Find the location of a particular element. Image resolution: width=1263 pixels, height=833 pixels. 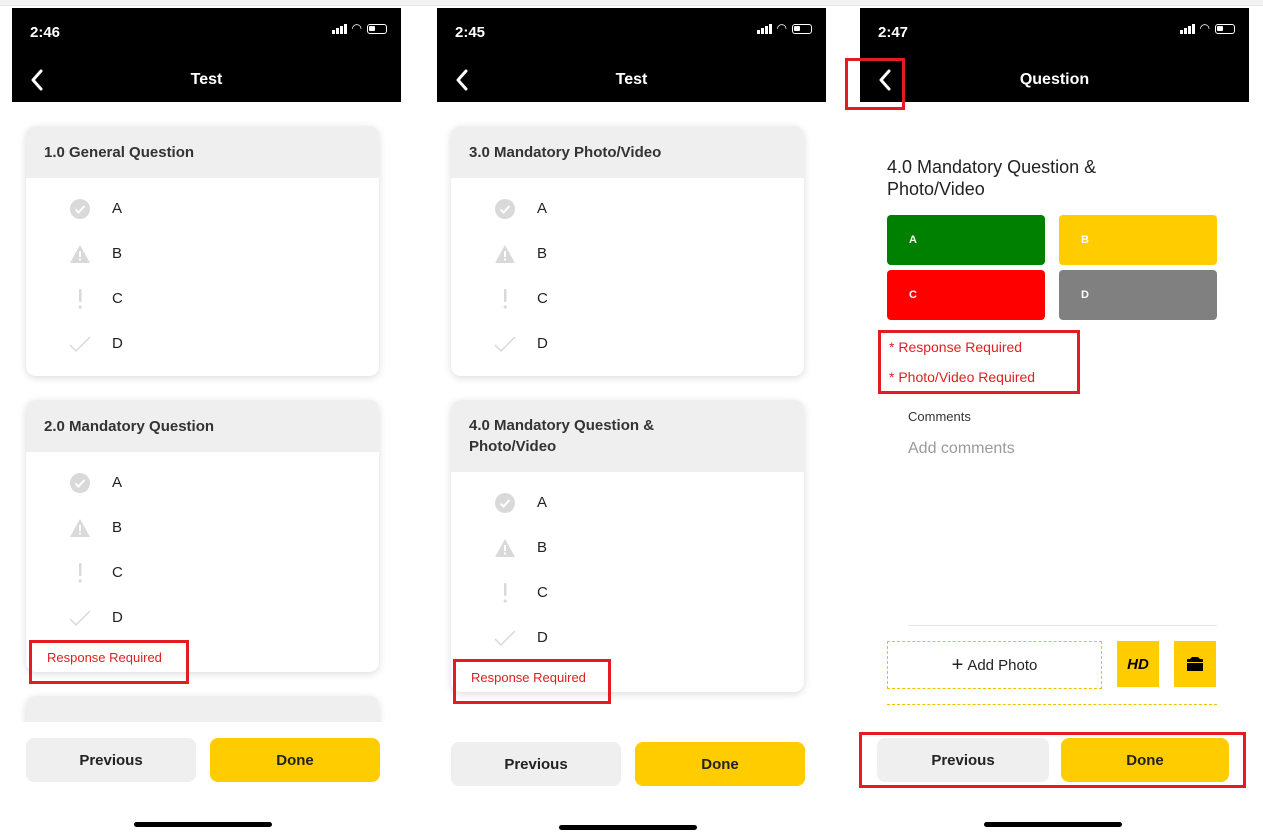

plus-icon: + is located at coordinates (957, 664).